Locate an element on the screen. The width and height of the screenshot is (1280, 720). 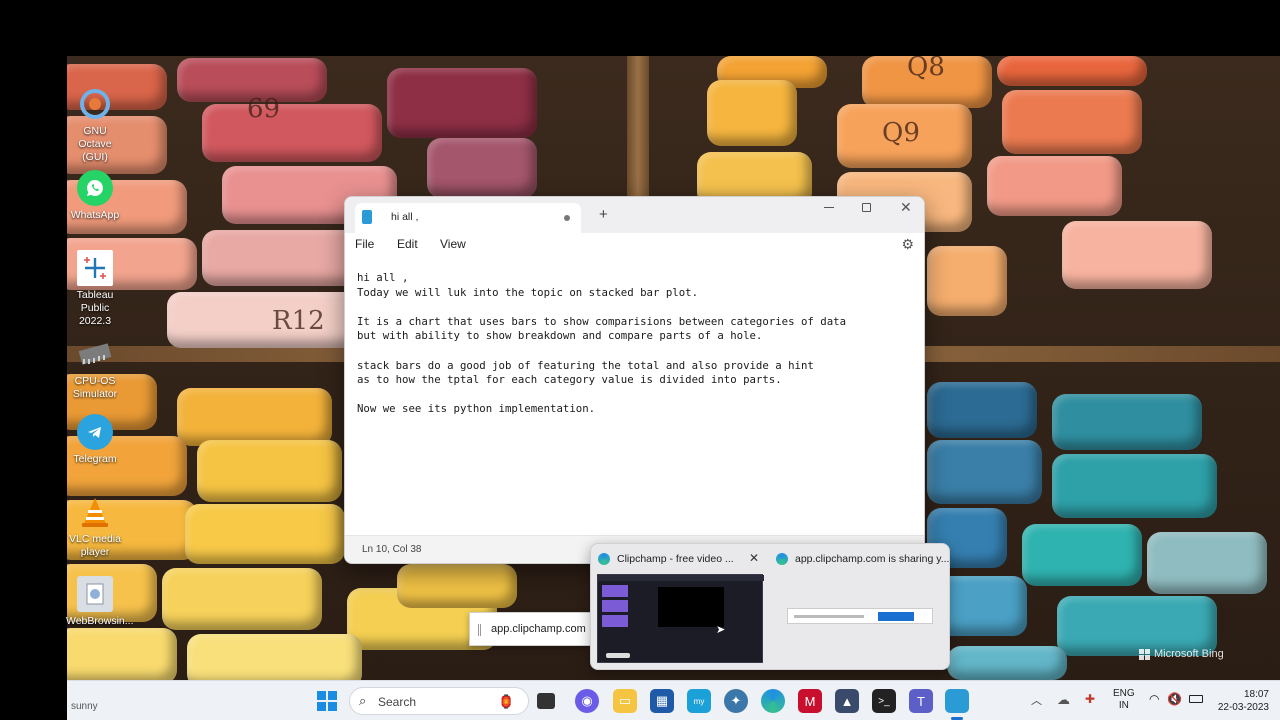
language-indicator: ENG IN is located at coordinates (1124, 700).